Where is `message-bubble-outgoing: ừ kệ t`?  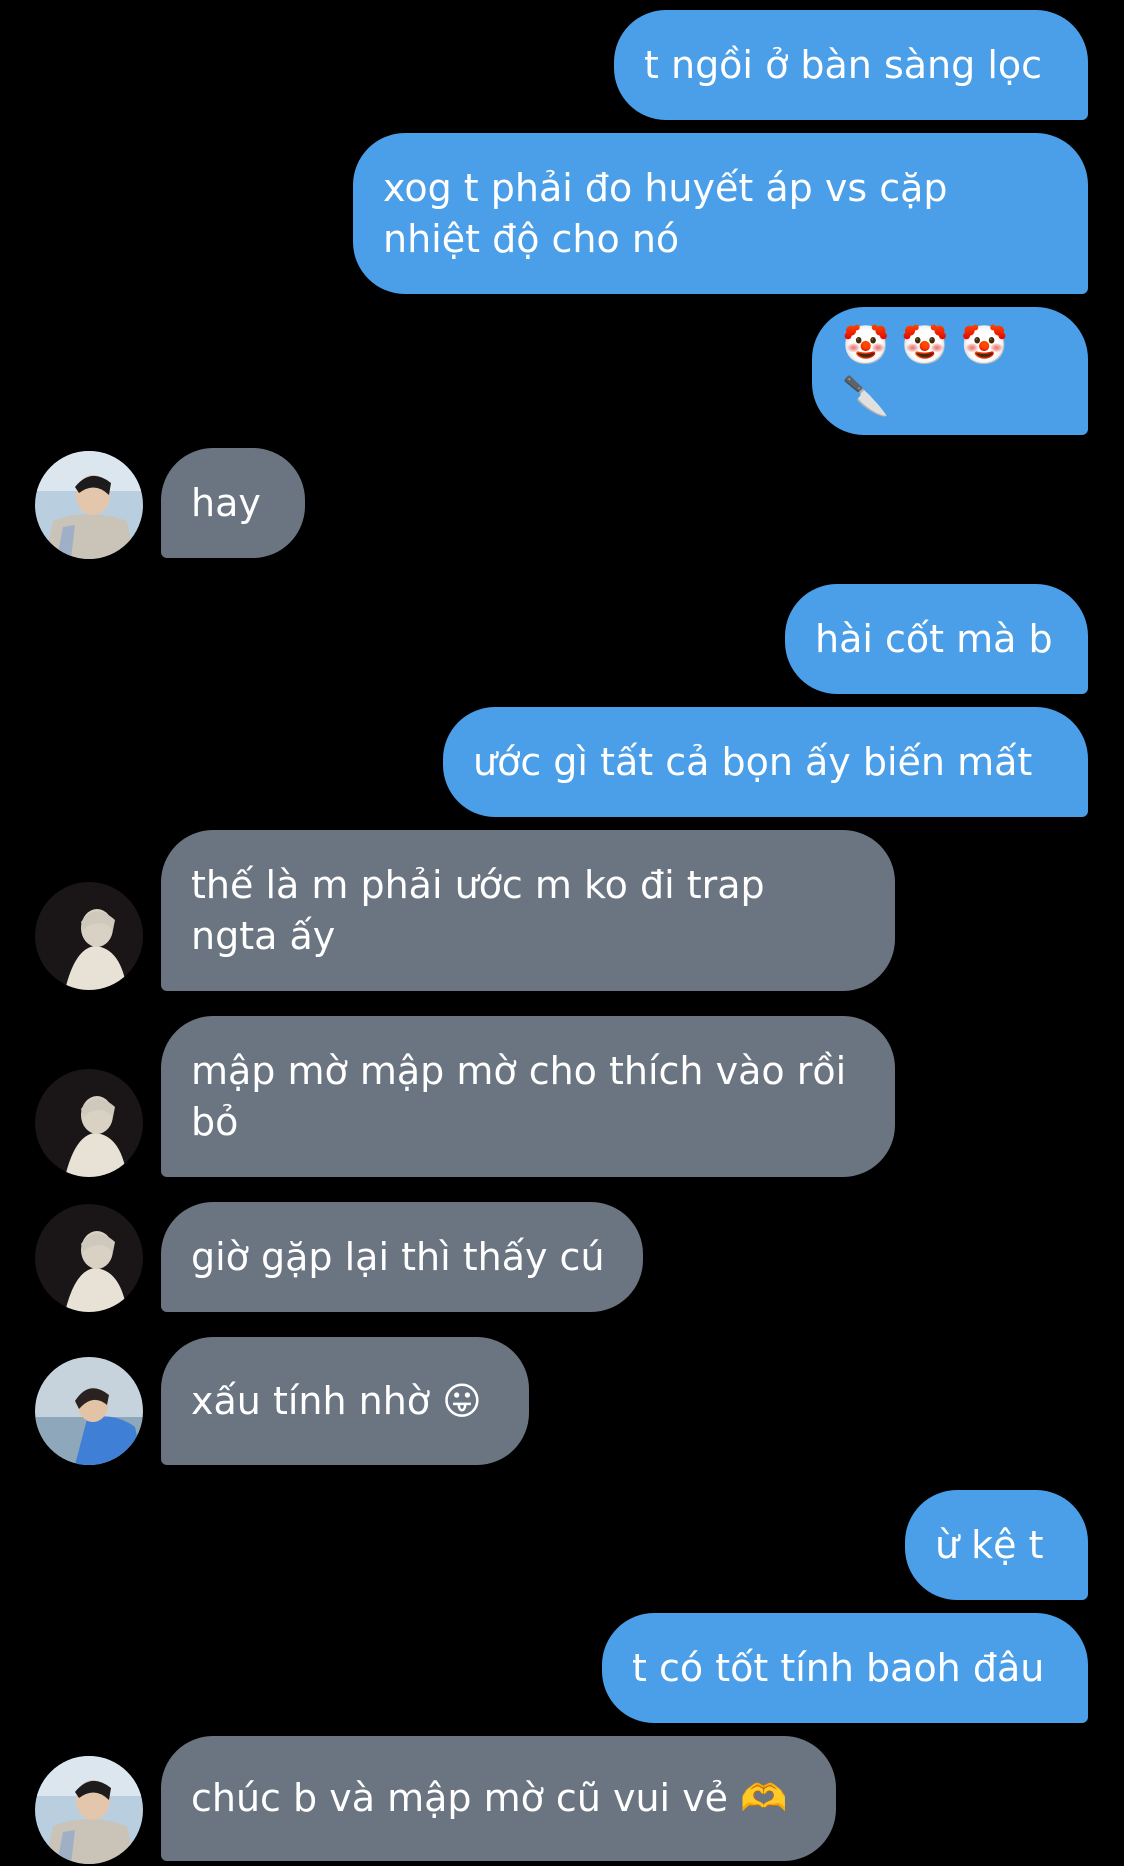 message-bubble-outgoing: ừ kệ t is located at coordinates (996, 1545).